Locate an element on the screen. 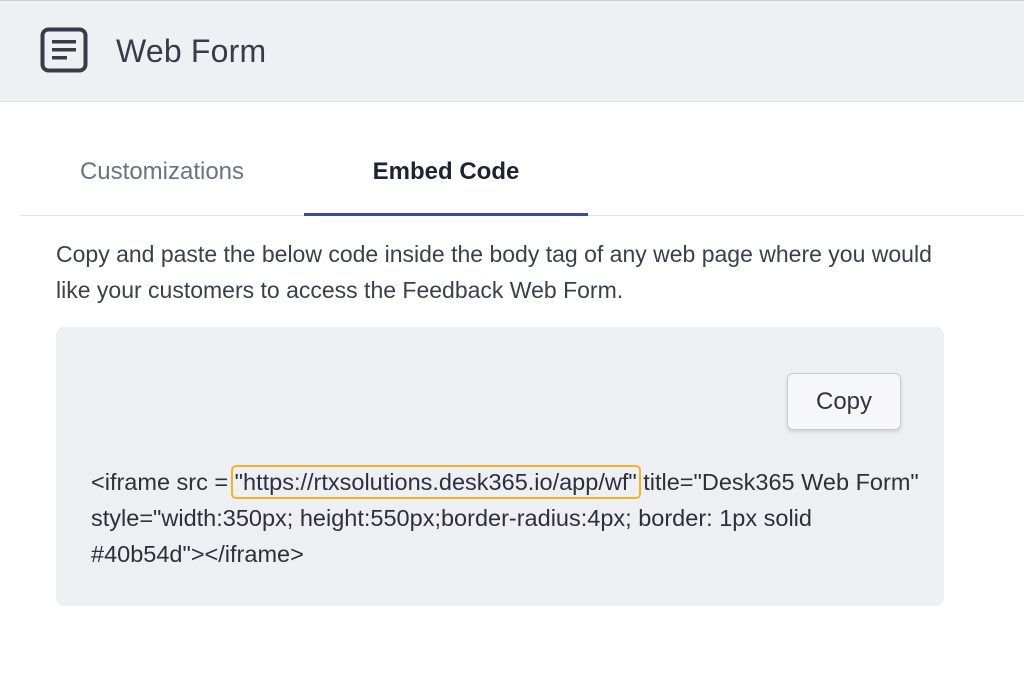 This screenshot has width=1024, height=678. tab-bar: Customizations Embed Code is located at coordinates (522, 175).